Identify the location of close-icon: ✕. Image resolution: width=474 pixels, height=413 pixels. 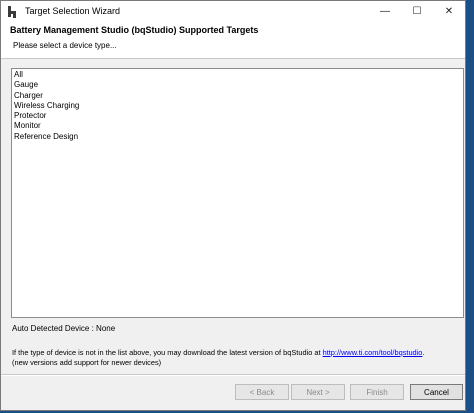
(449, 11).